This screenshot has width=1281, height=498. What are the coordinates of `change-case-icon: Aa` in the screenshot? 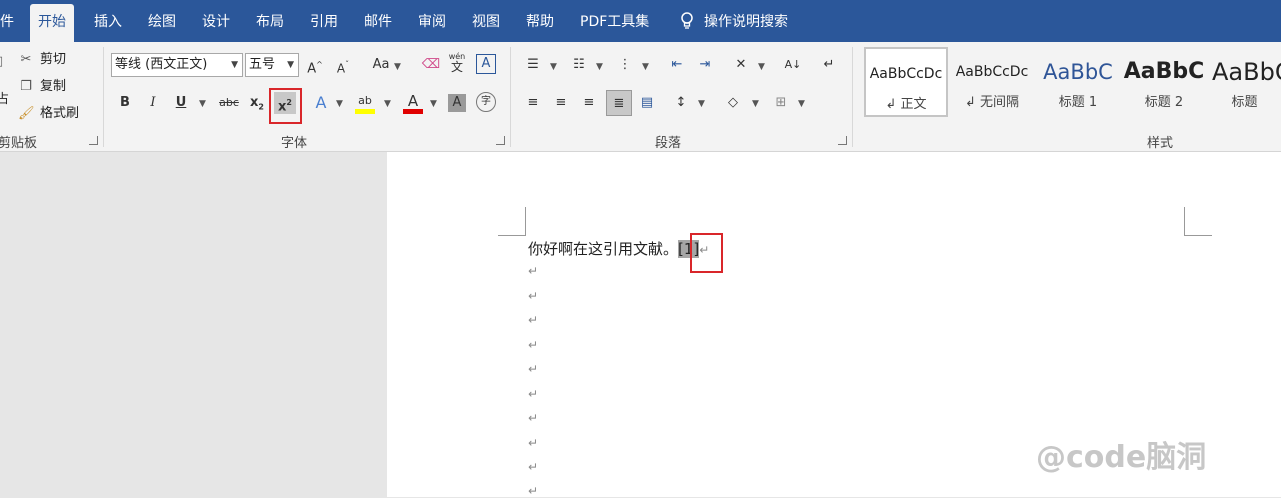 It's located at (381, 64).